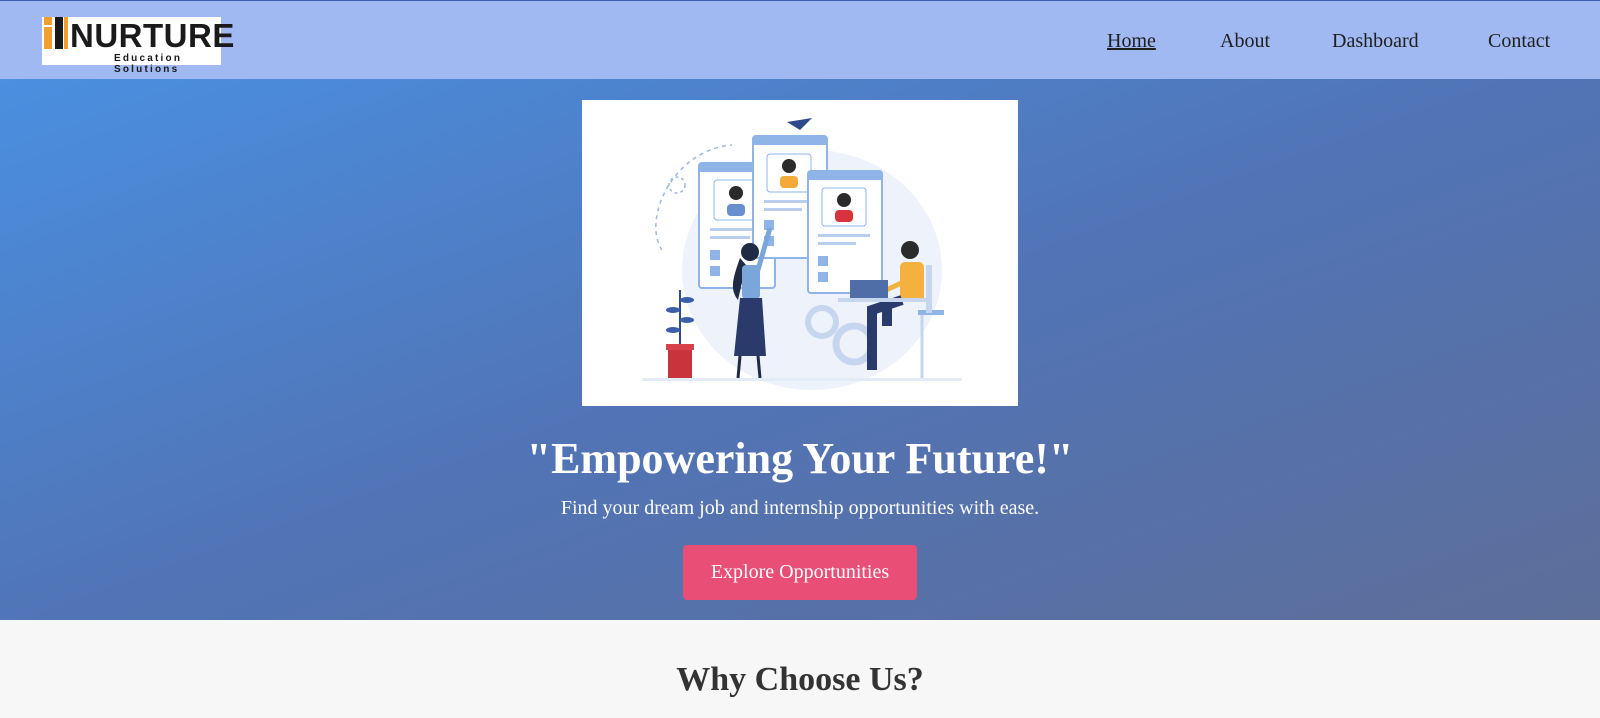 The width and height of the screenshot is (1600, 718). I want to click on brand-logo: NURTURE Education Solutions, so click(138, 46).